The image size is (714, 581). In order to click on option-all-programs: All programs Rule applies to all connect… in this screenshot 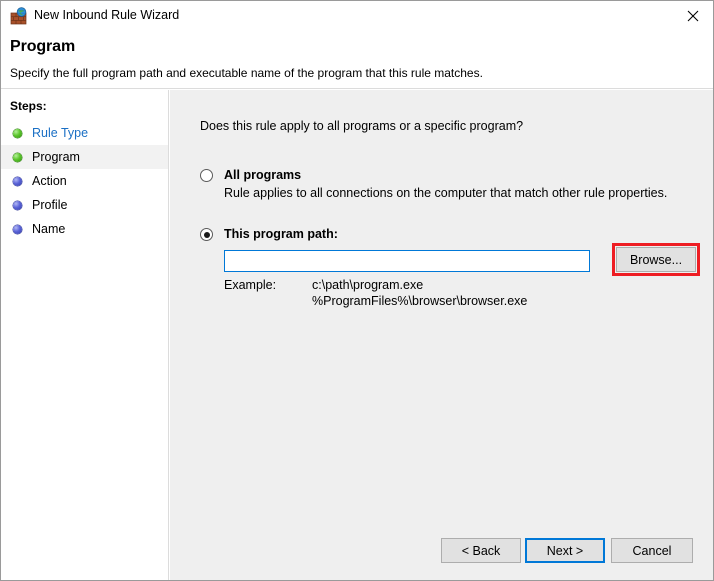, I will do `click(433, 184)`.